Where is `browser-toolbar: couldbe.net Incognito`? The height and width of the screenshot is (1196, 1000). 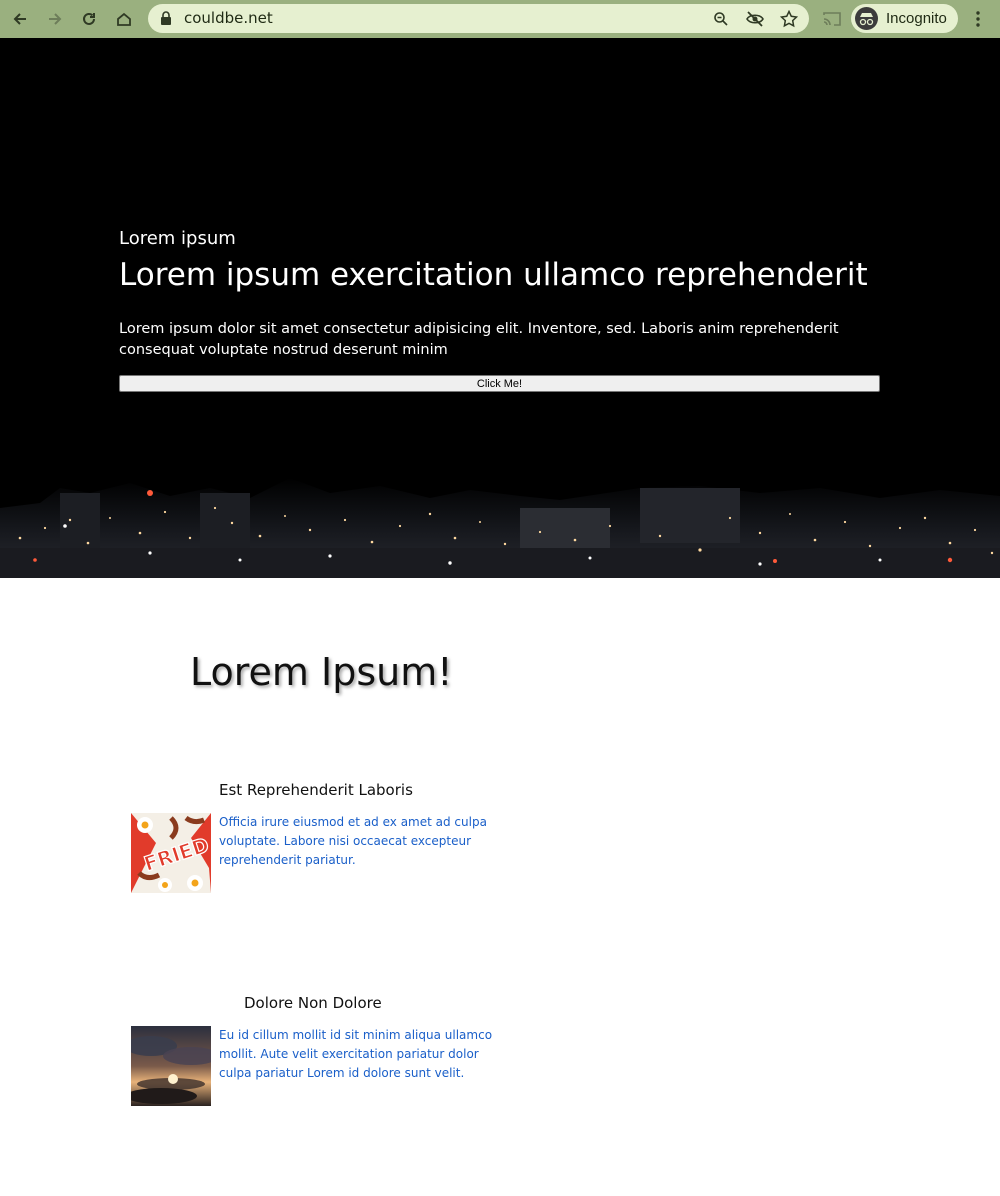 browser-toolbar: couldbe.net Incognito is located at coordinates (500, 19).